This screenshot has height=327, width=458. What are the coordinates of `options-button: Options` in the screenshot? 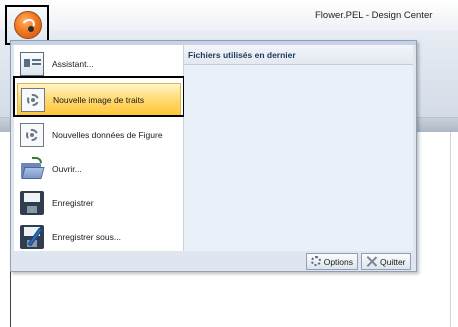 It's located at (332, 261).